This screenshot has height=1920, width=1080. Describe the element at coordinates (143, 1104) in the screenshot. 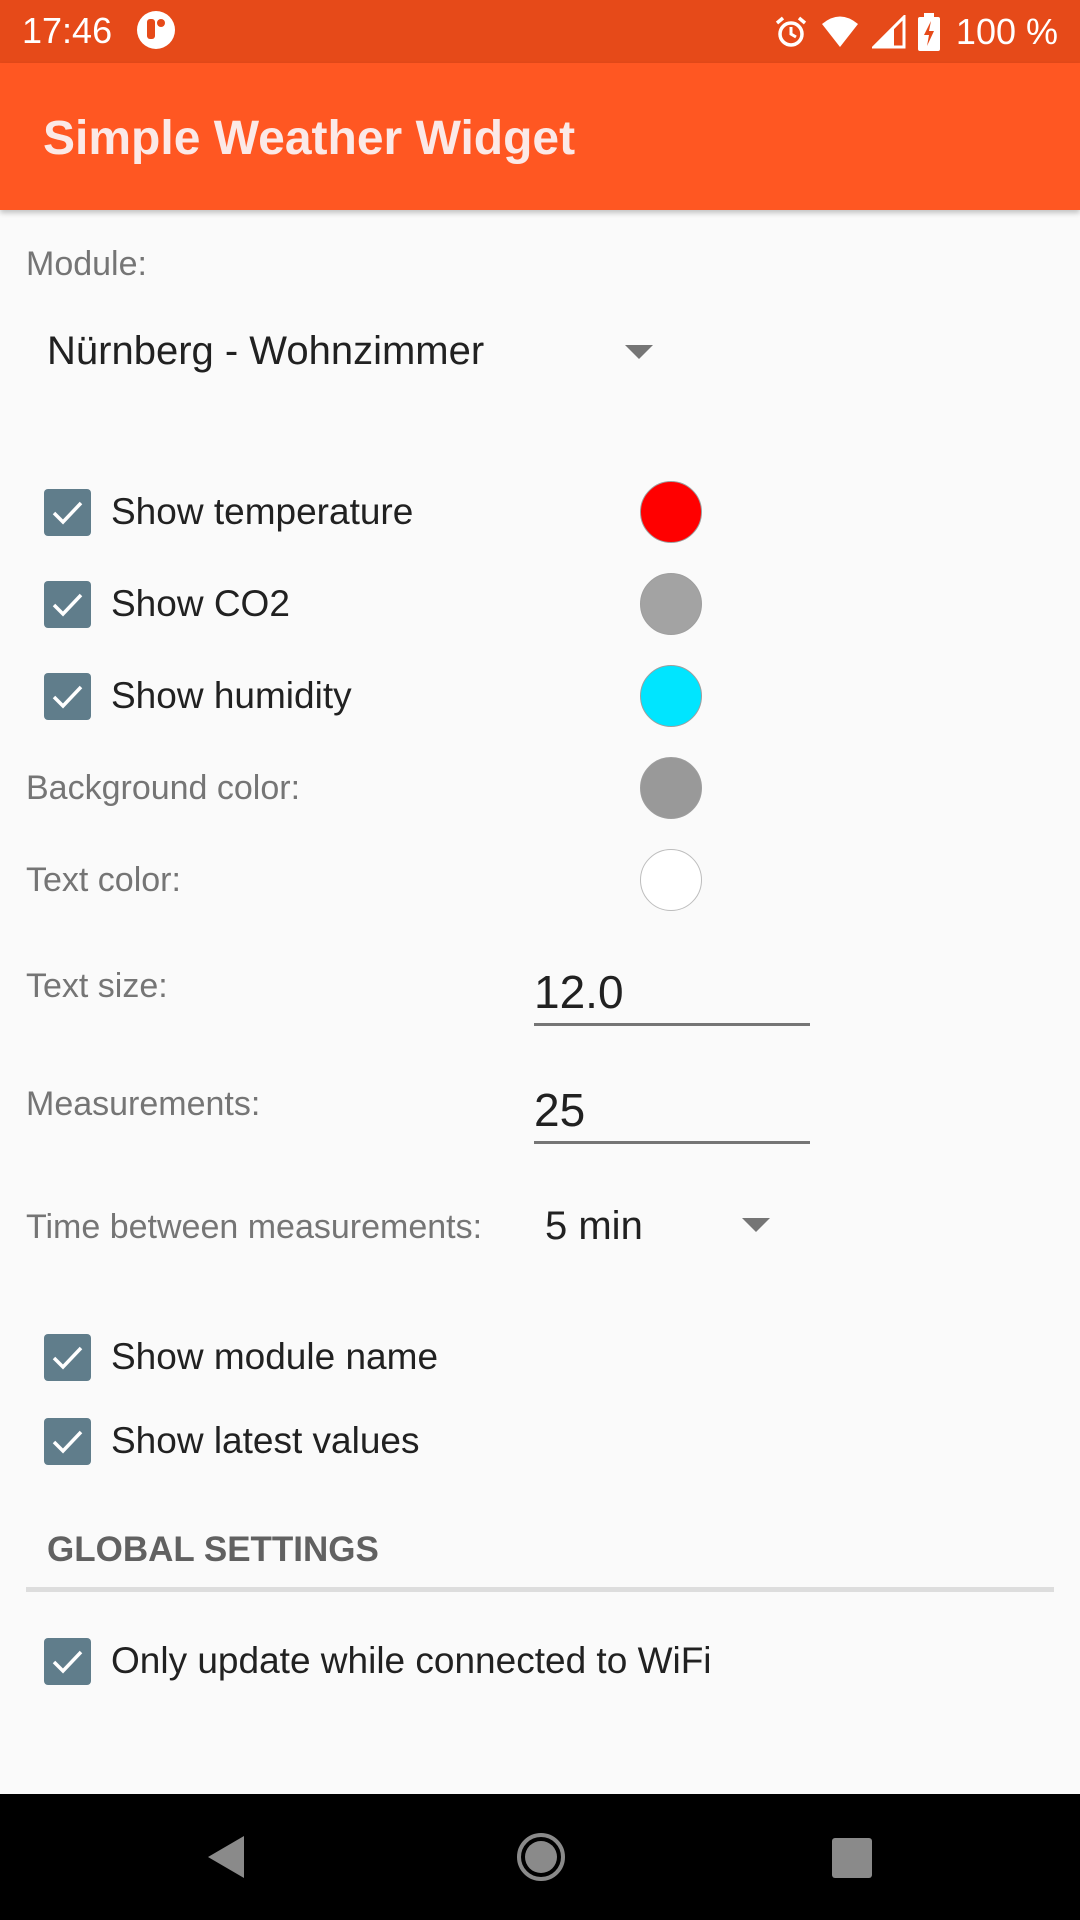

I see `measurements-label: Measurements:` at that location.